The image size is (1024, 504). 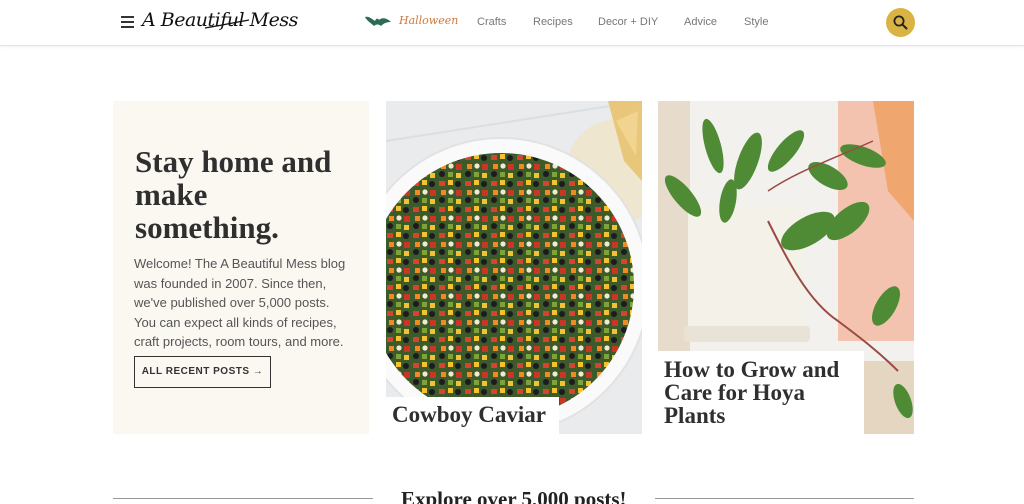 What do you see at coordinates (227, 24) in the screenshot?
I see `logo-swash` at bounding box center [227, 24].